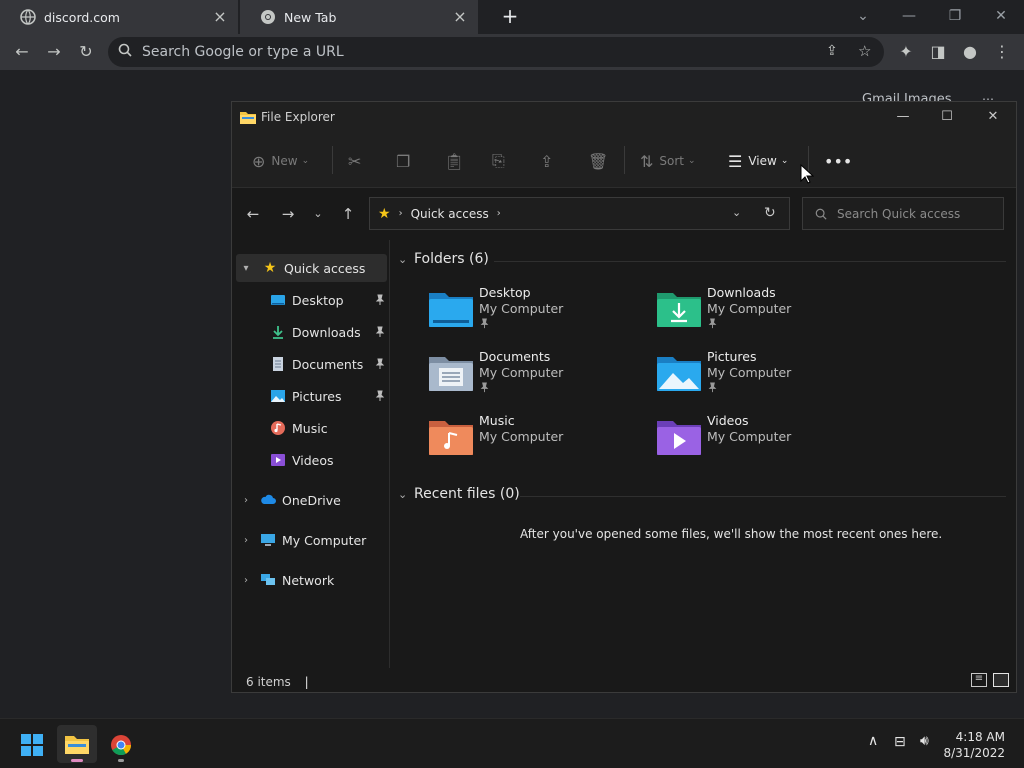 The image size is (1024, 768). I want to click on taskbar-chrome, so click(121, 744).